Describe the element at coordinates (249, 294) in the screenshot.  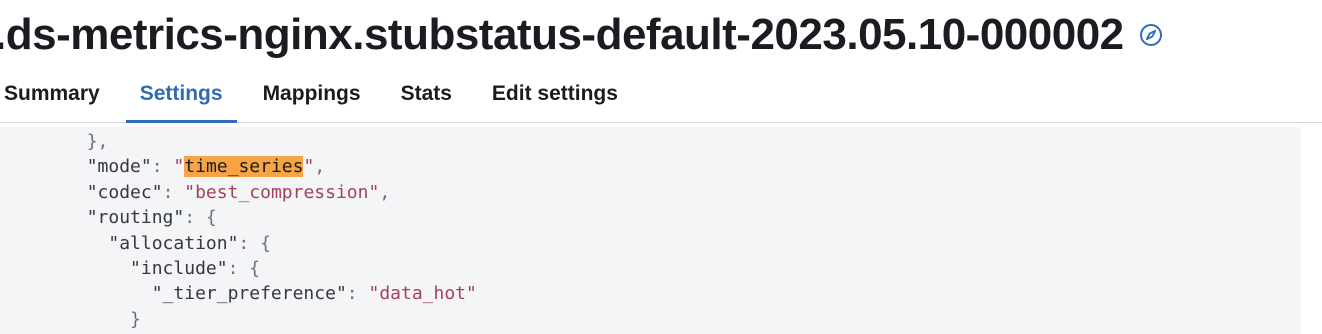
I see `code-token: "_tier_preference"` at that location.